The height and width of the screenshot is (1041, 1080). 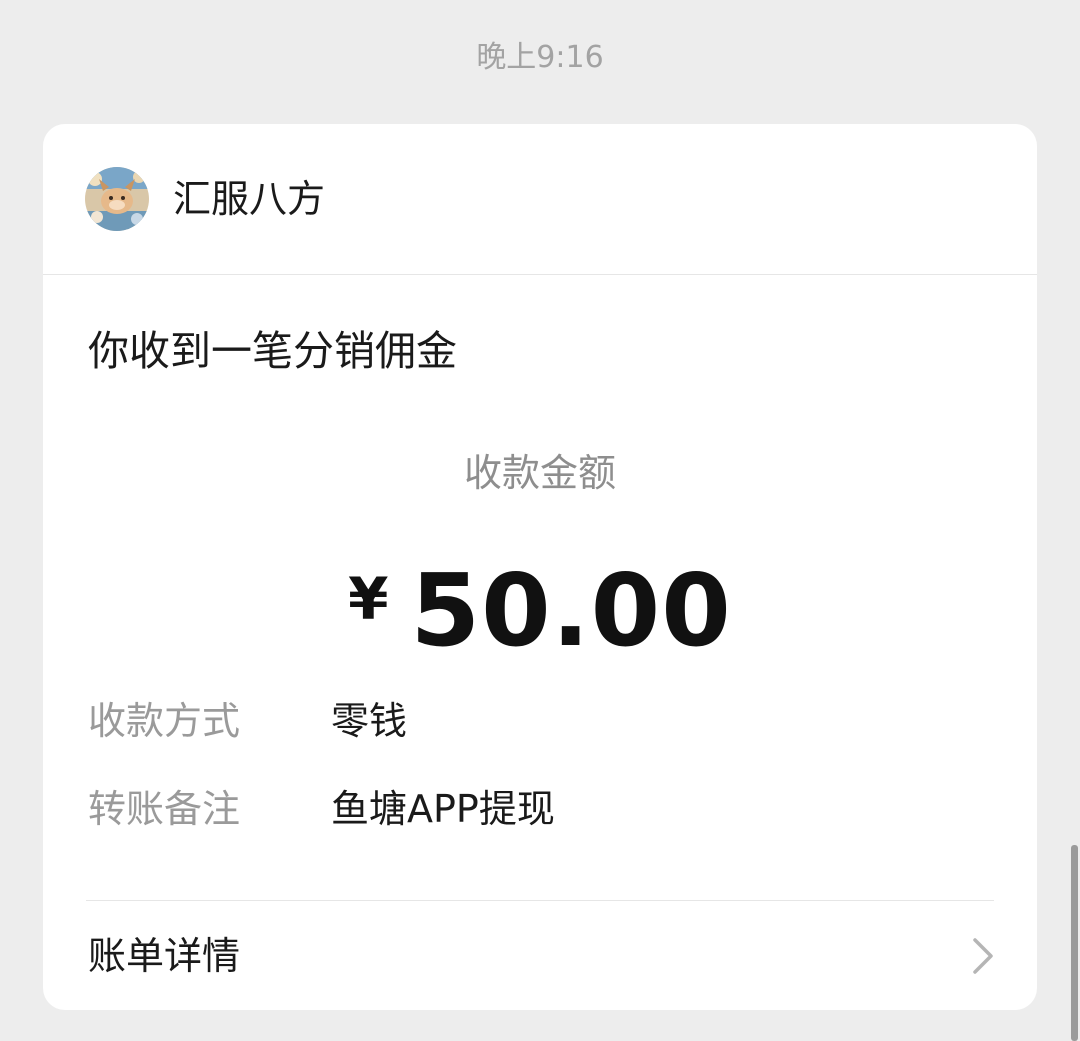 I want to click on sender-name: 汇服八方, so click(x=249, y=199).